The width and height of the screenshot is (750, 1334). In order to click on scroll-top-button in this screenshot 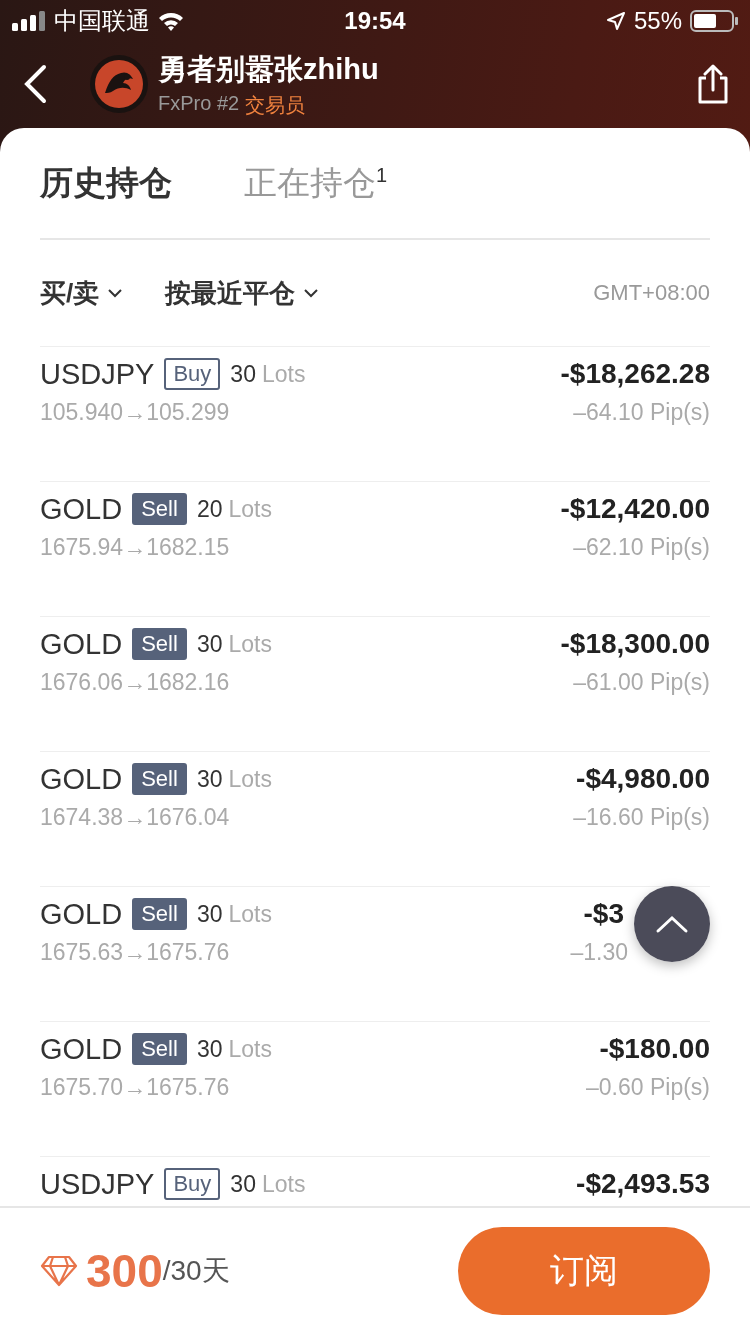, I will do `click(672, 924)`.